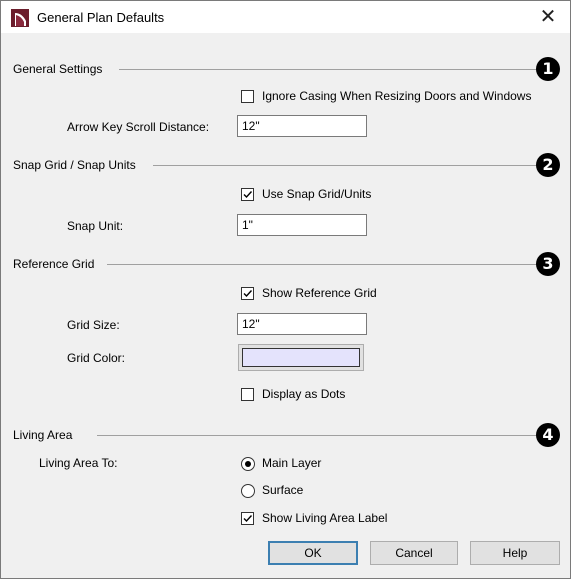  Describe the element at coordinates (325, 518) in the screenshot. I see `show-living-area-label-label: Show Living Area Label` at that location.